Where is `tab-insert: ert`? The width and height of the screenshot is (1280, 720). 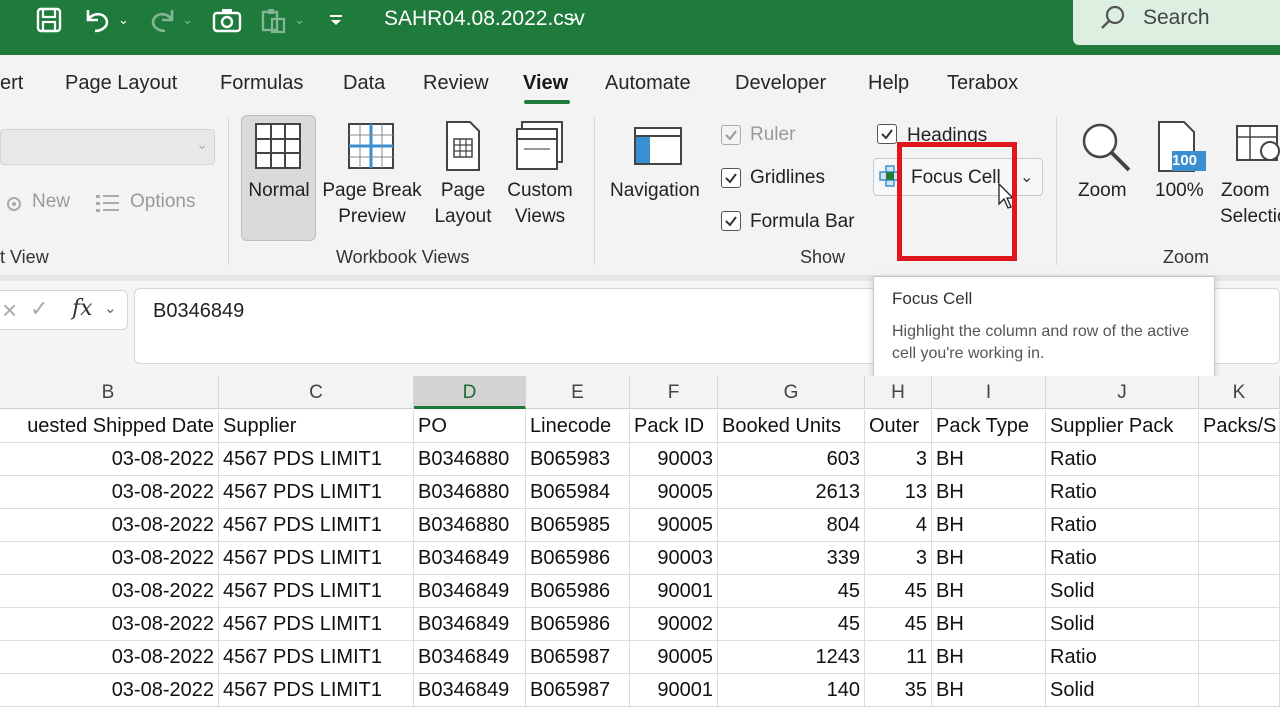 tab-insert: ert is located at coordinates (11, 83).